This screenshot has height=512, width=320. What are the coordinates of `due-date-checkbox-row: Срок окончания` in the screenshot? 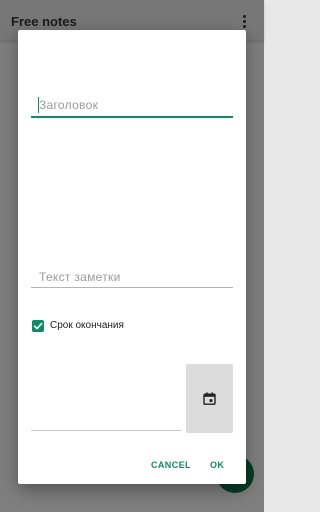 It's located at (122, 326).